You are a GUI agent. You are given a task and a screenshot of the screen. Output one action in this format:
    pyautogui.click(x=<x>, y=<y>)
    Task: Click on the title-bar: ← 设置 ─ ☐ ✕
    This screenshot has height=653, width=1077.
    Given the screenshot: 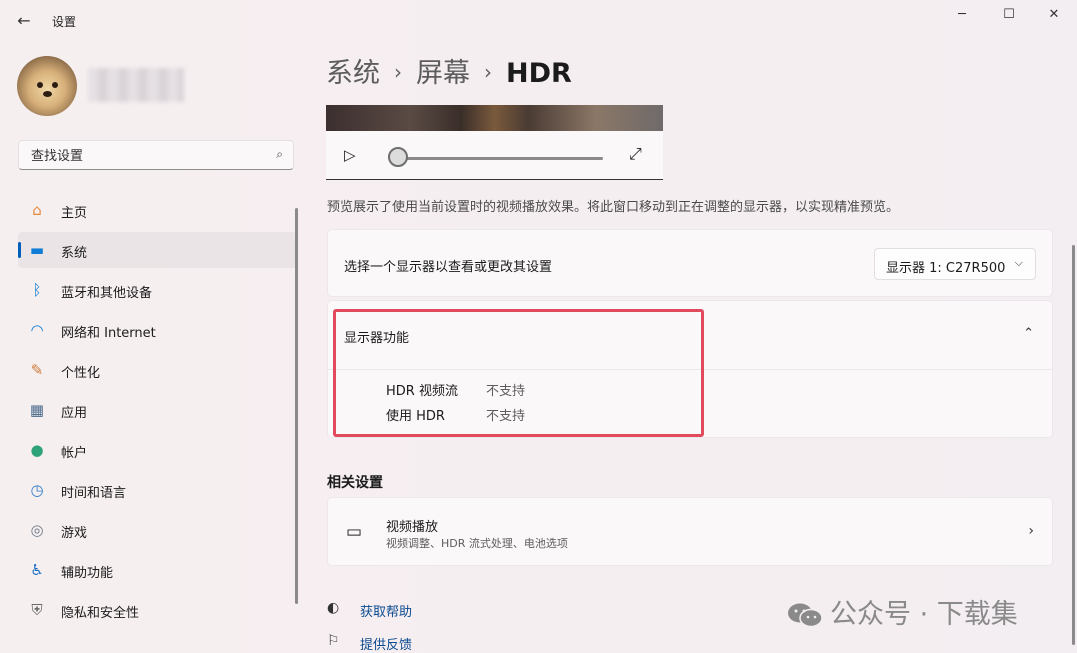 What is the action you would take?
    pyautogui.click(x=538, y=20)
    